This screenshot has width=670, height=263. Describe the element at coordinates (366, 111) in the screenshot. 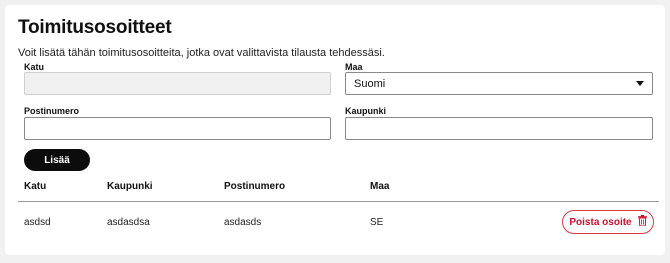

I see `city-label: Kaupunki` at that location.